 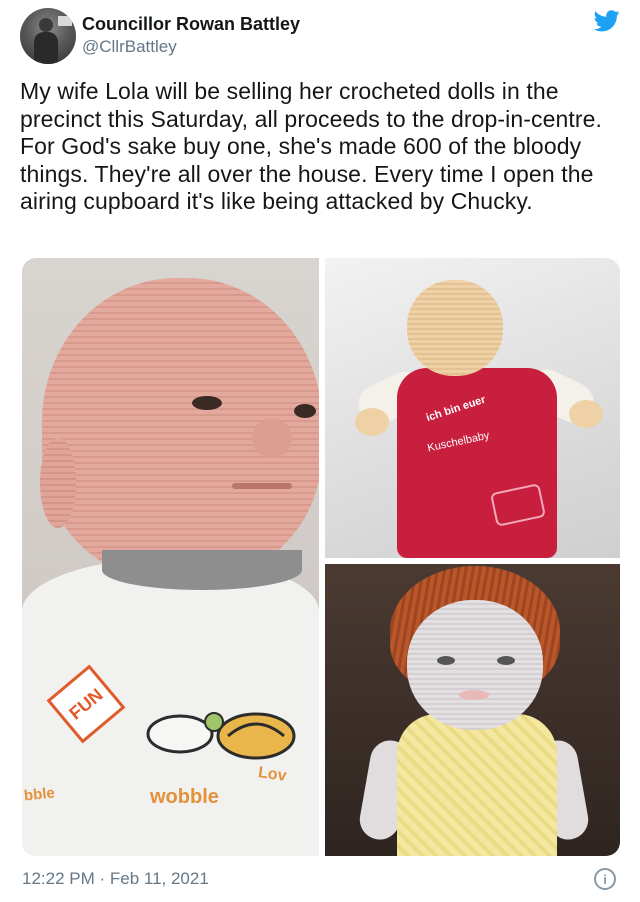 What do you see at coordinates (477, 785) in the screenshot?
I see `doll-dress` at bounding box center [477, 785].